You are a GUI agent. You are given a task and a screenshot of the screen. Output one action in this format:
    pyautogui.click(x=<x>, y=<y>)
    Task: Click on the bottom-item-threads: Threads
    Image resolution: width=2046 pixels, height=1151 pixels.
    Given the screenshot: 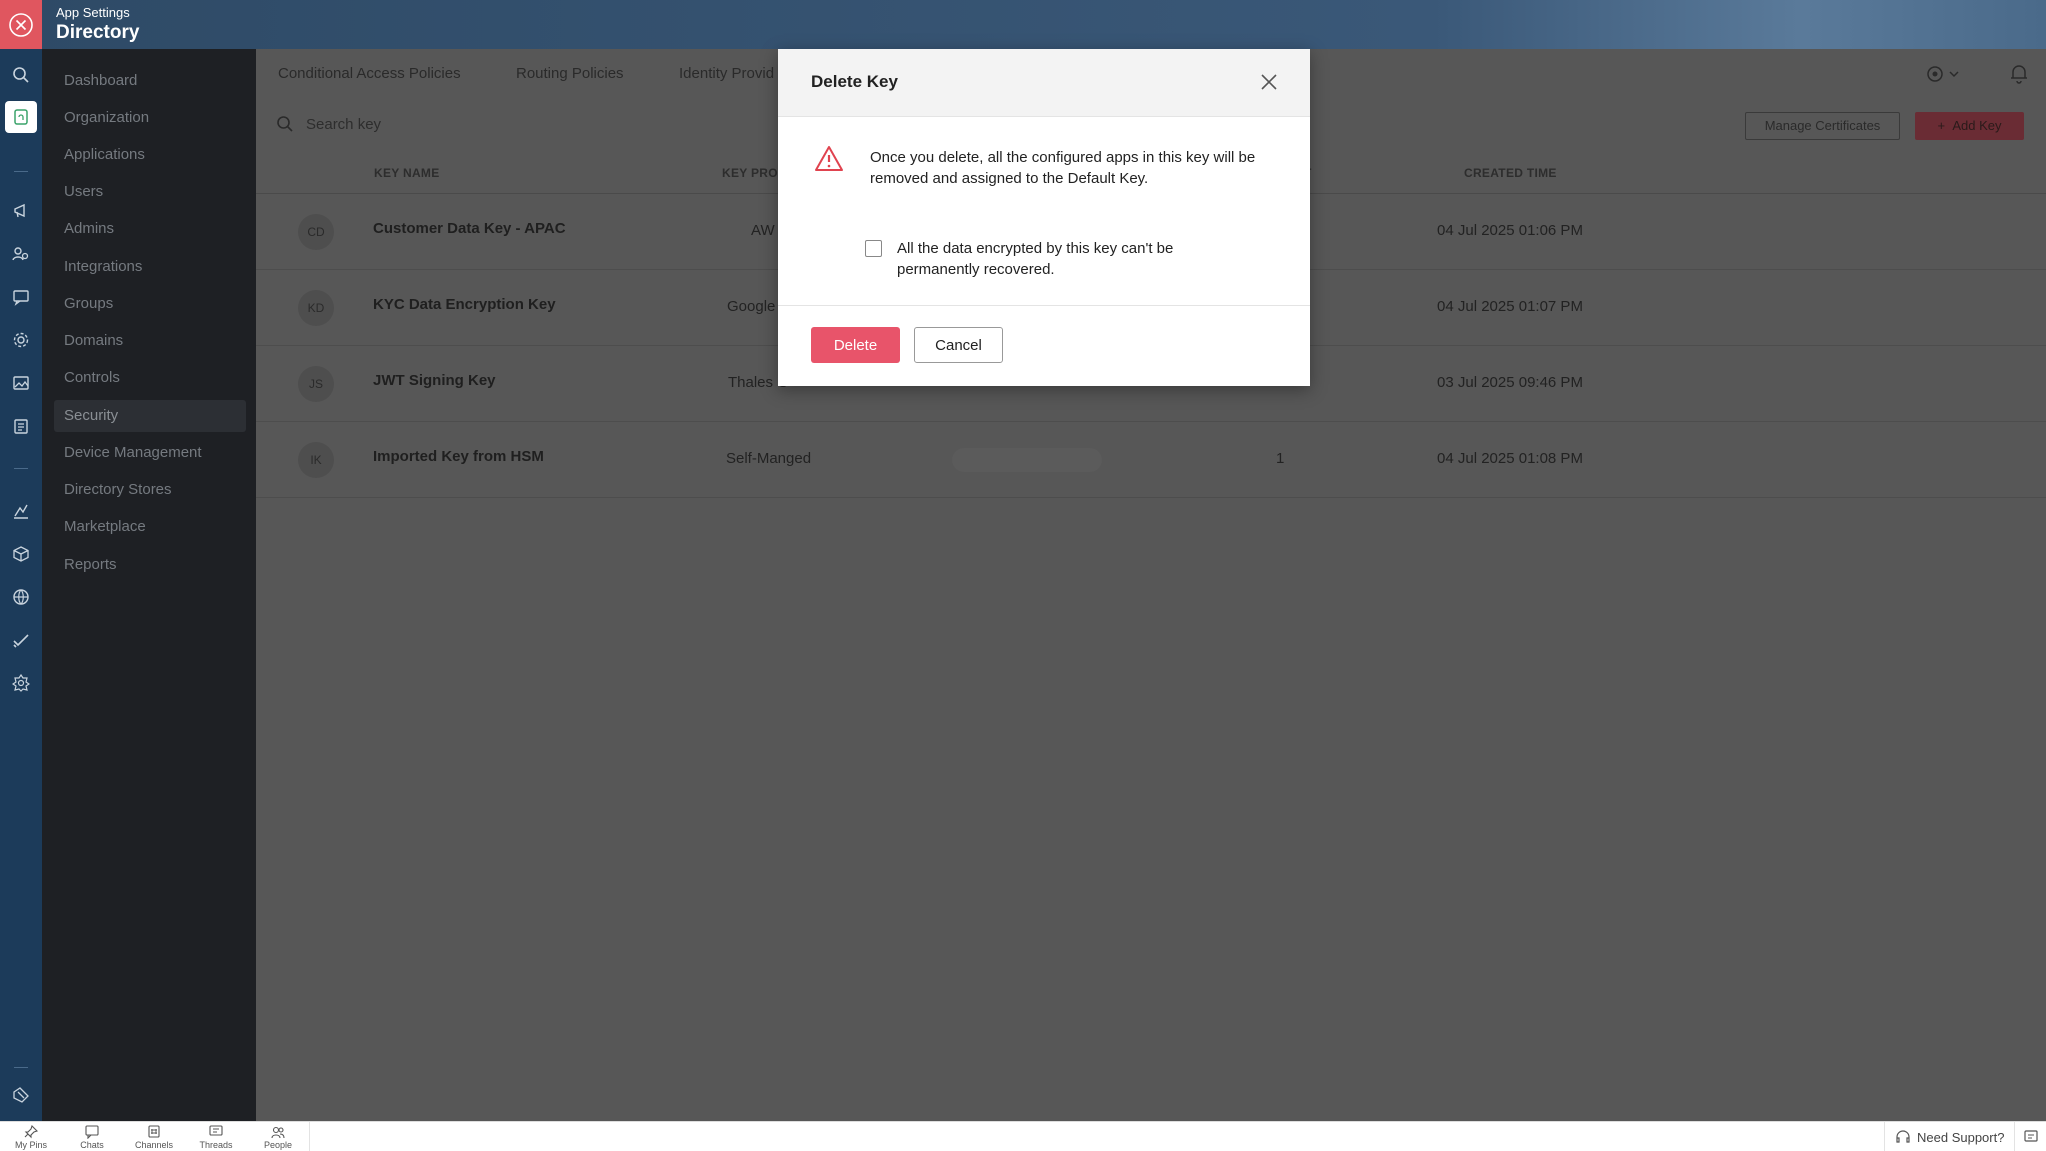 What is the action you would take?
    pyautogui.click(x=216, y=1137)
    